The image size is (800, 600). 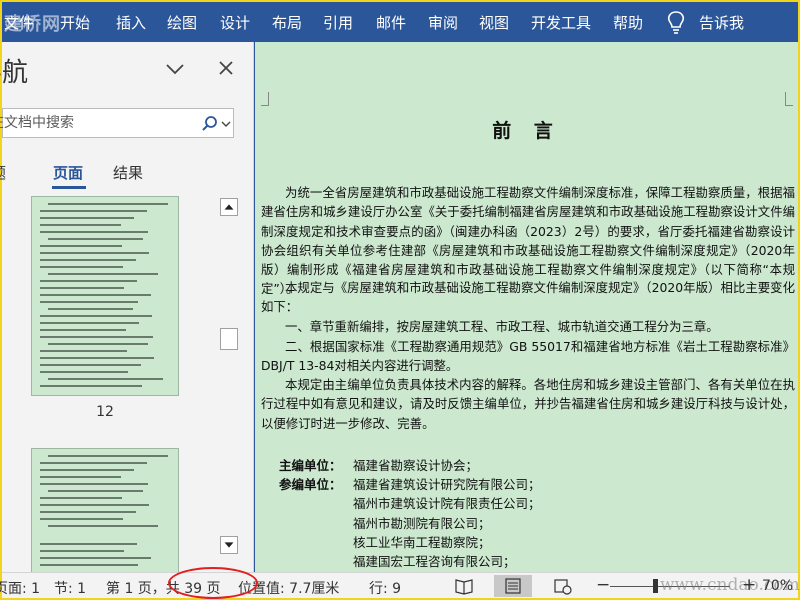 What do you see at coordinates (434, 562) in the screenshot?
I see `co-unit: 福建国宏工程咨询有限公司；` at bounding box center [434, 562].